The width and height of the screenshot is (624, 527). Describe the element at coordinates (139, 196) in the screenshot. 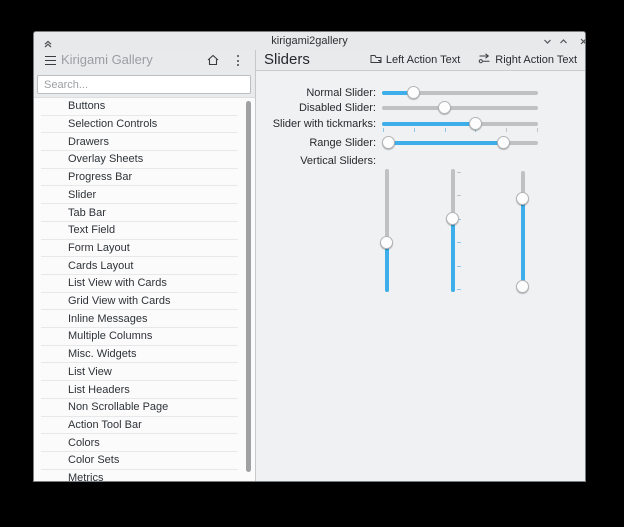

I see `sidebar-item-slider: Slider` at that location.